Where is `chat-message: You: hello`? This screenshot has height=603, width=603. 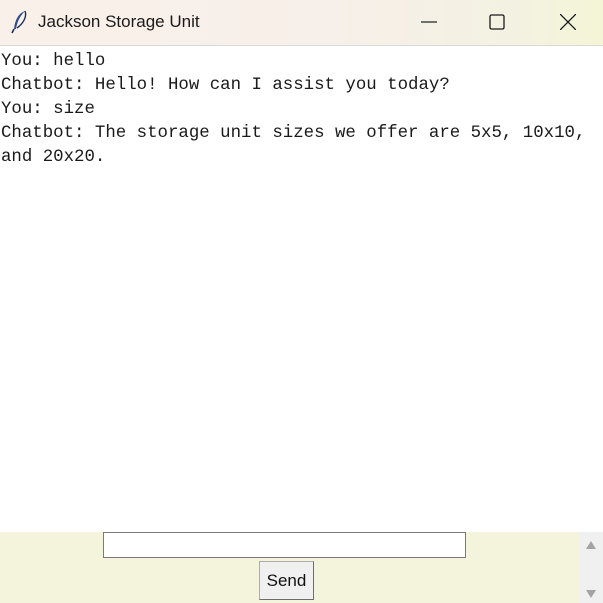 chat-message: You: hello is located at coordinates (53, 61).